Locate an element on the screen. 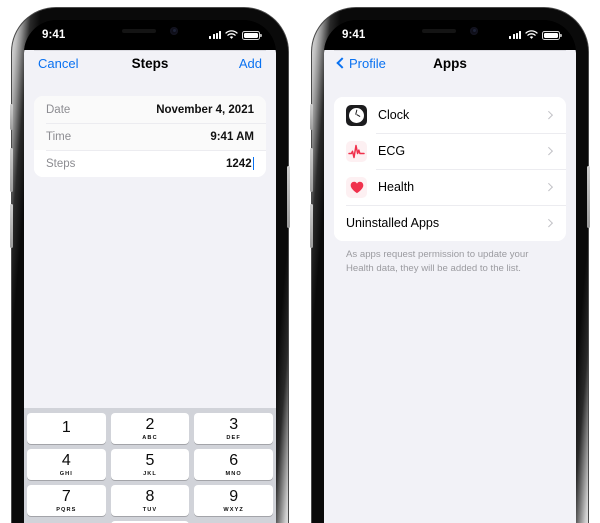  text-cursor is located at coordinates (253, 163).